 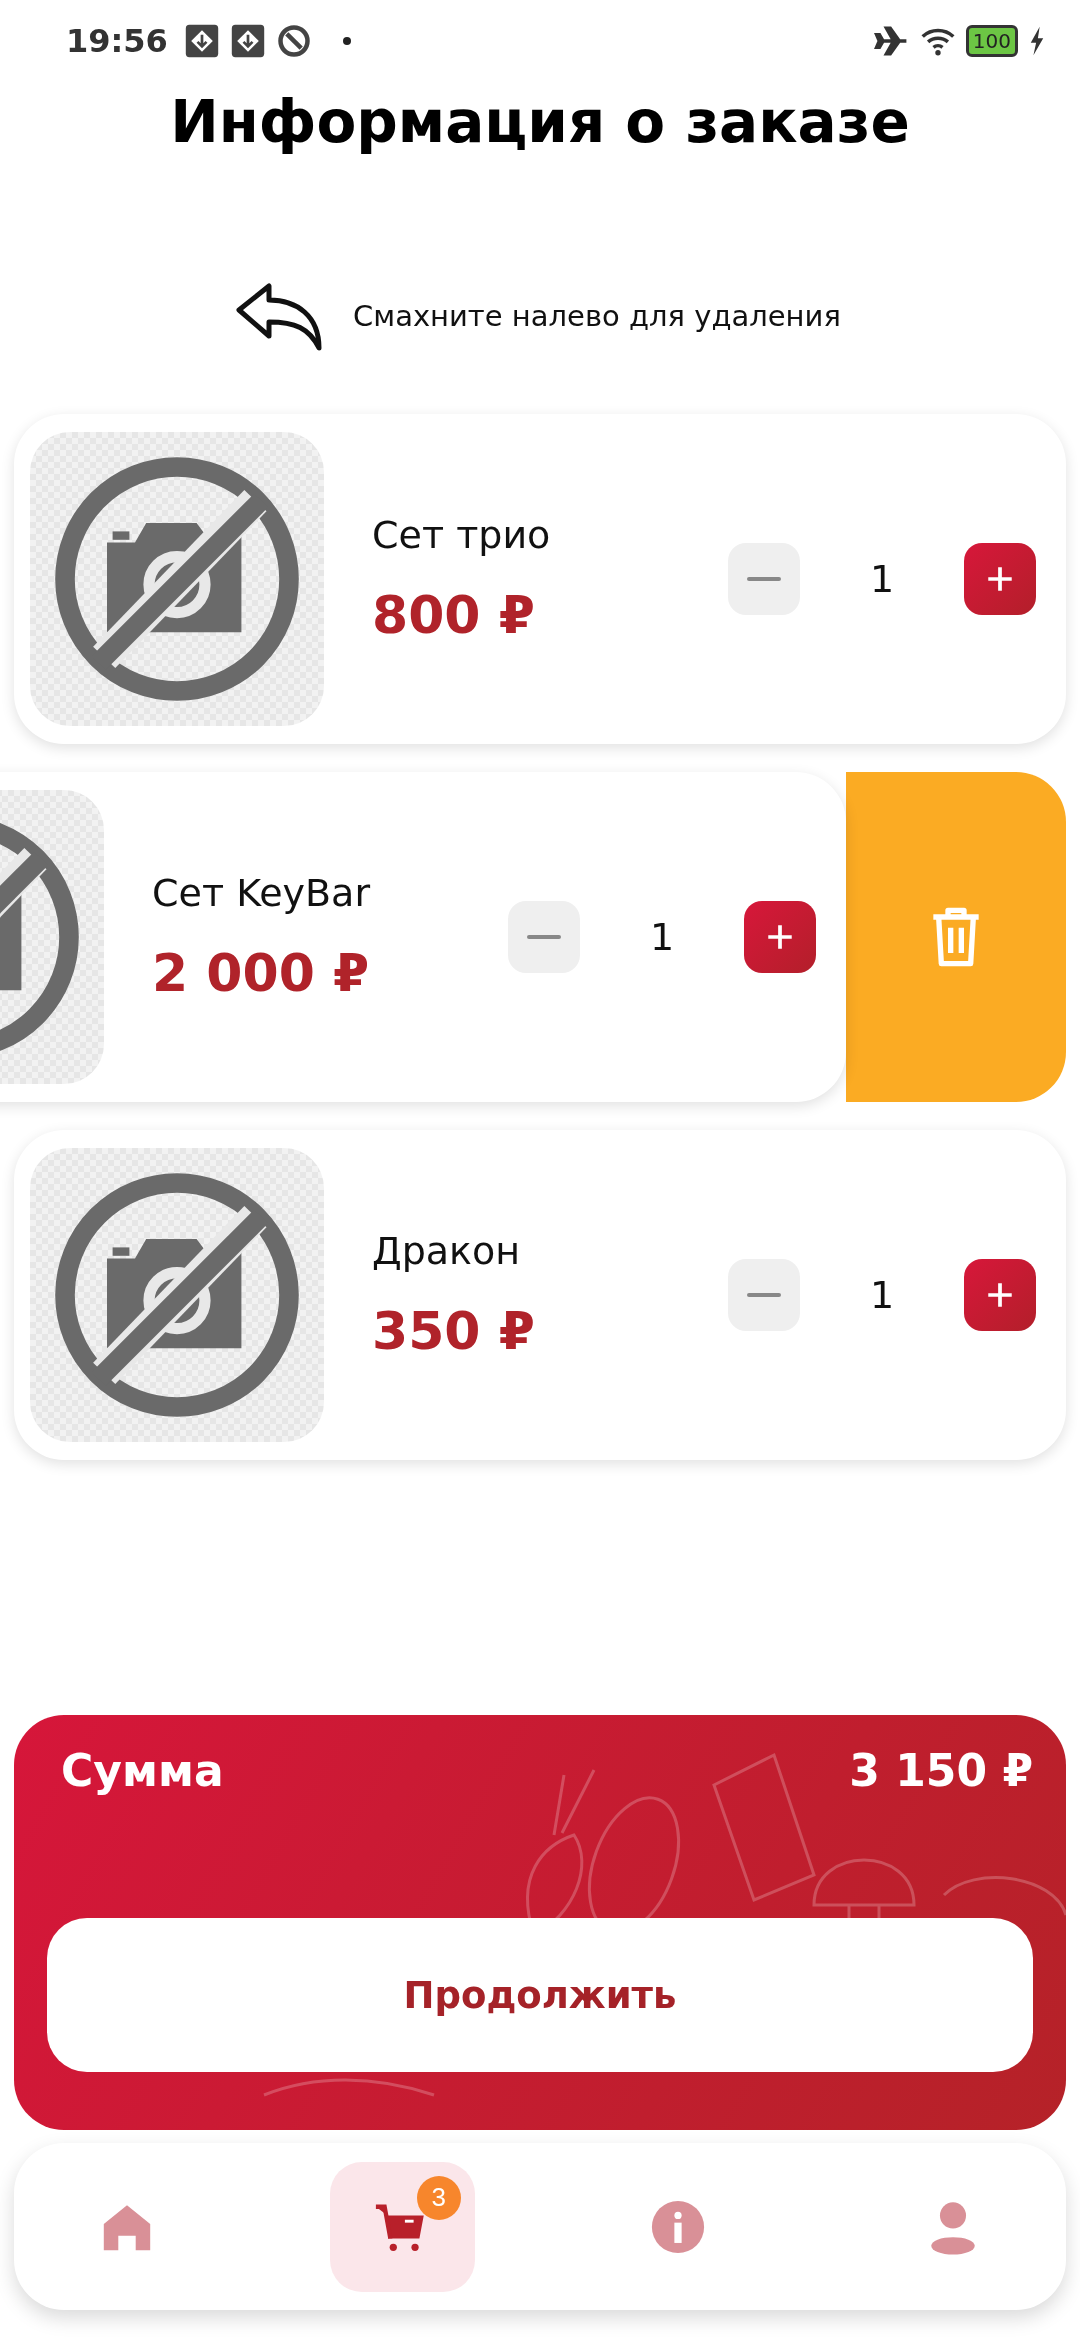 I want to click on status-time: 19:56, so click(x=117, y=41).